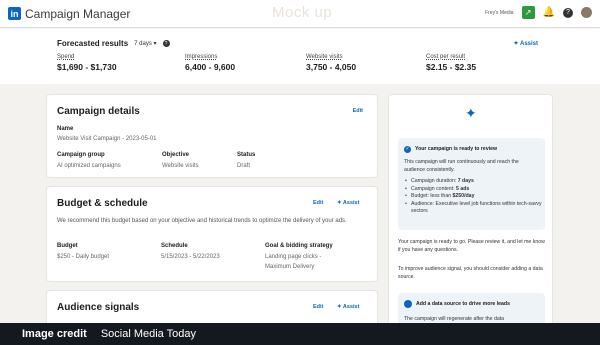  Describe the element at coordinates (499, 13) in the screenshot. I see `account-name: Frey's Media` at that location.